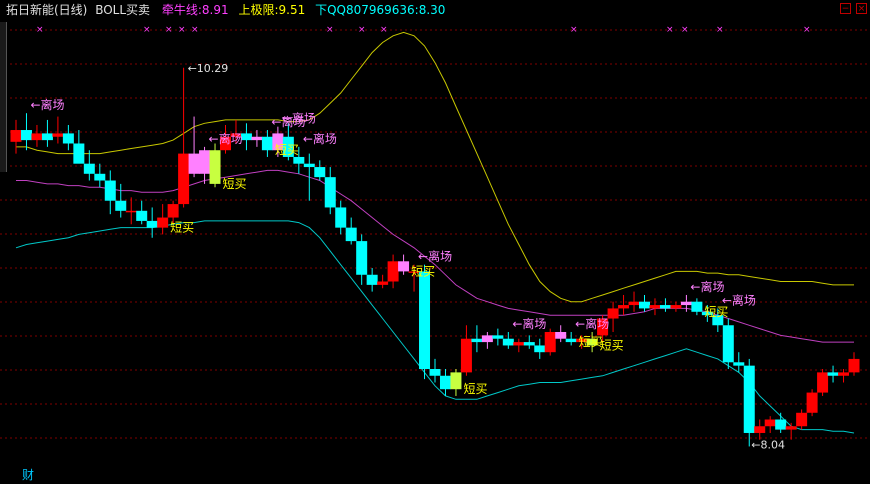  What do you see at coordinates (181, 10) in the screenshot?
I see `mid-band-label: 牵牛线:` at bounding box center [181, 10].